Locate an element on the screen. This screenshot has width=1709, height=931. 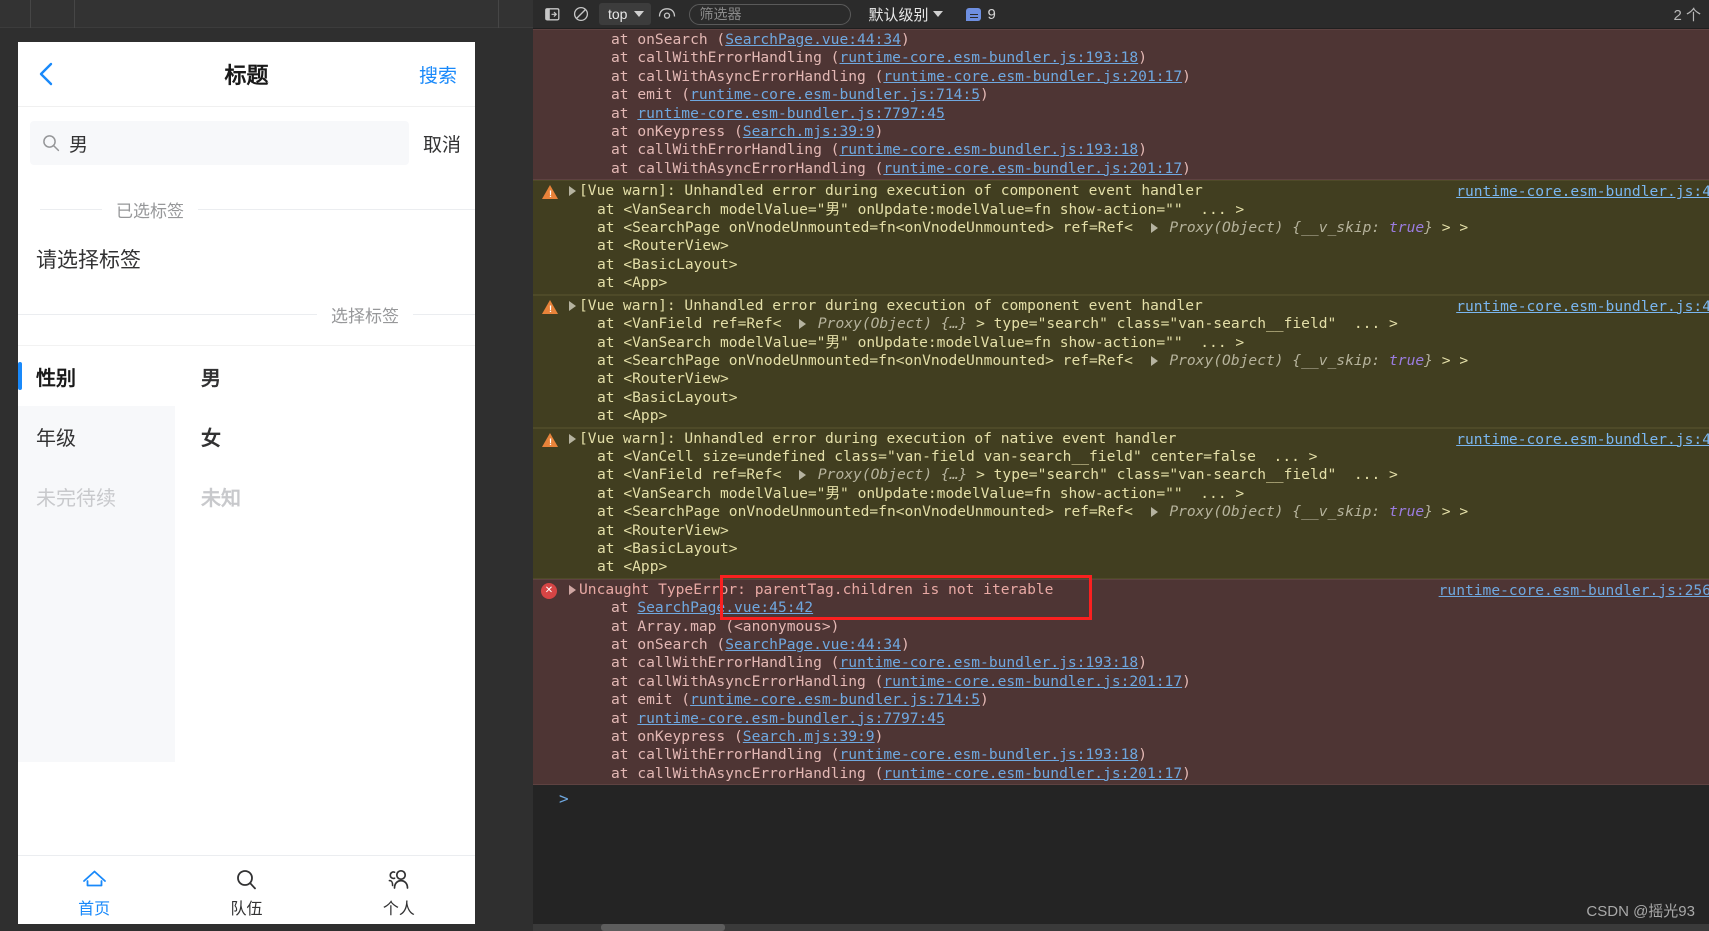
tree-side-item-grade: 年级 is located at coordinates (96, 436).